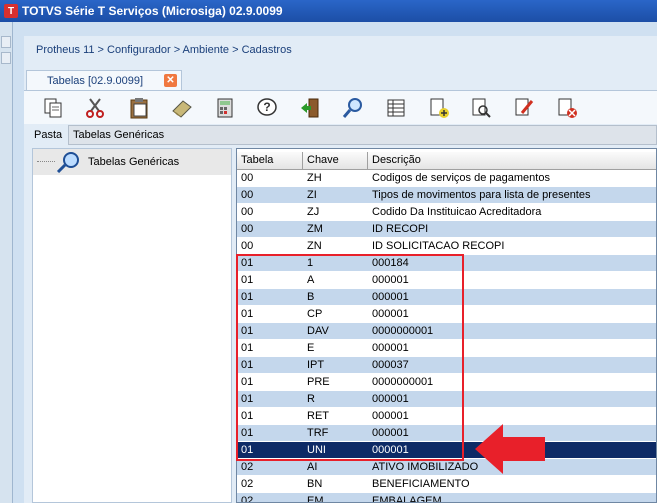 This screenshot has width=657, height=503. I want to click on view-record-button, so click(481, 108).